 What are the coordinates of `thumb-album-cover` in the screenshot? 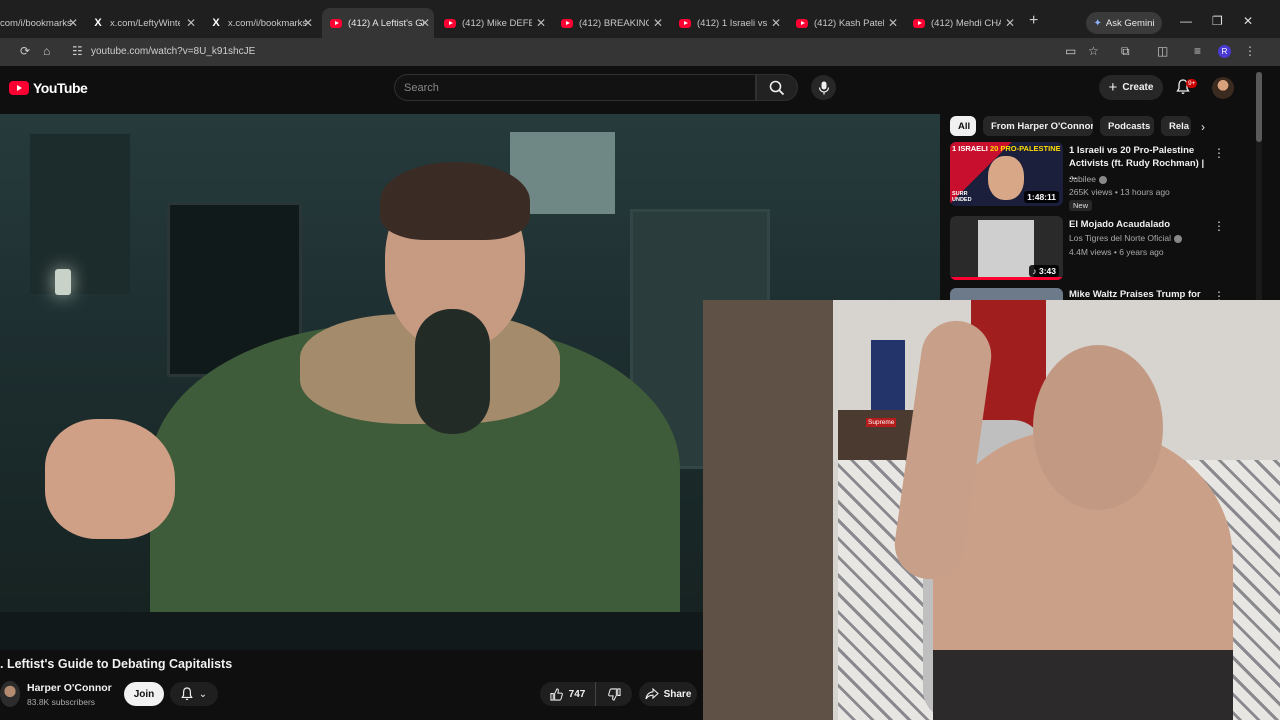 It's located at (1006, 249).